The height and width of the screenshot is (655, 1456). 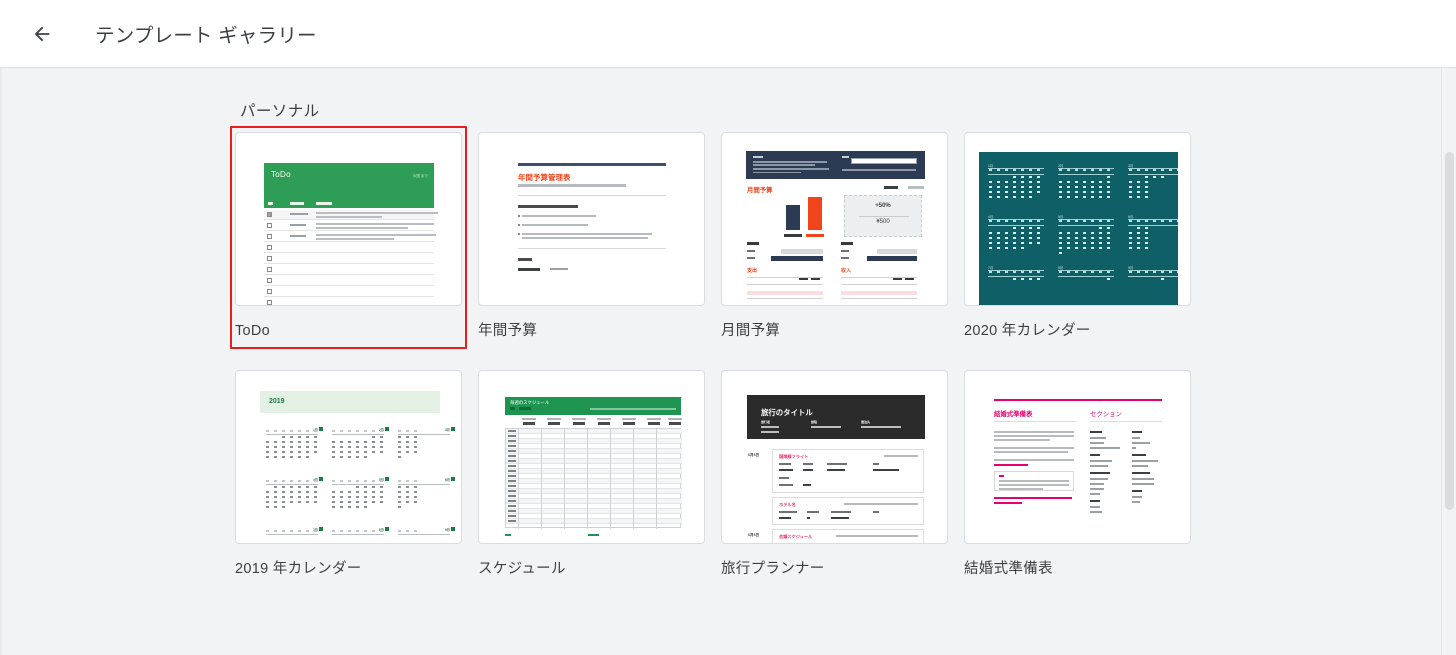 I want to click on template-label-monthly-budget: 月間予算, so click(x=834, y=331).